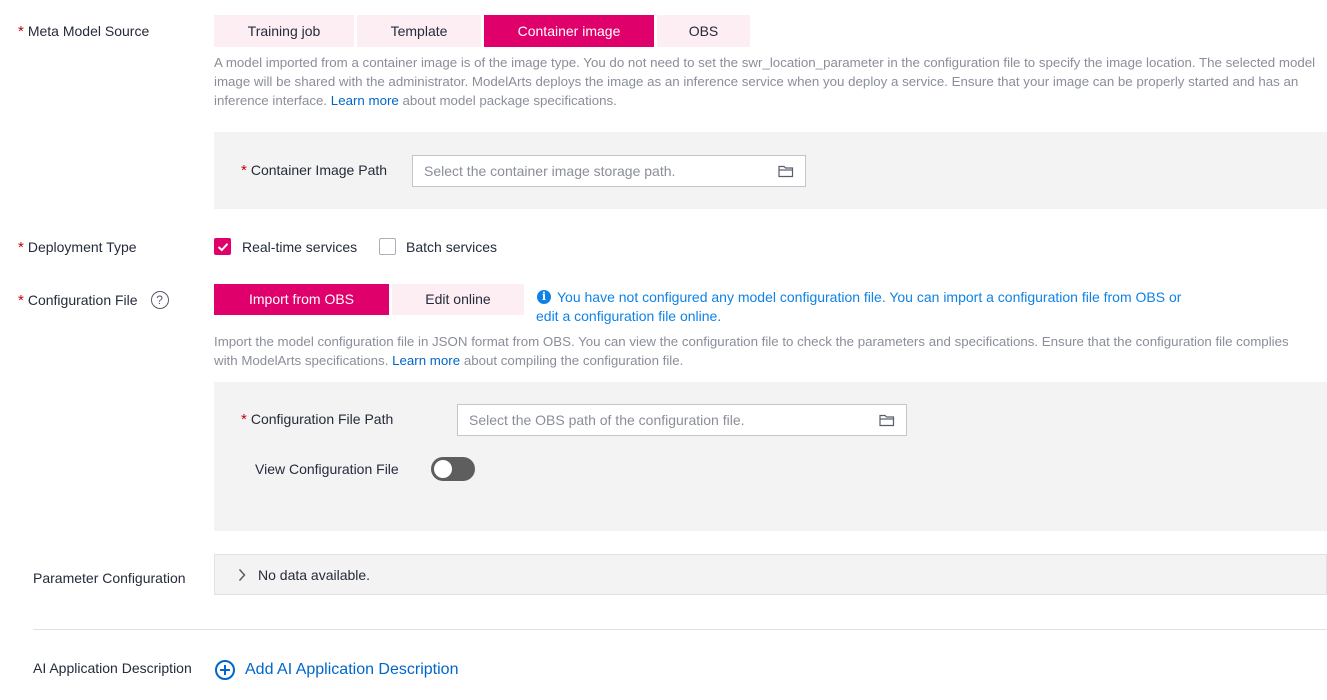 The image size is (1327, 700). I want to click on add-circle-icon, so click(225, 670).